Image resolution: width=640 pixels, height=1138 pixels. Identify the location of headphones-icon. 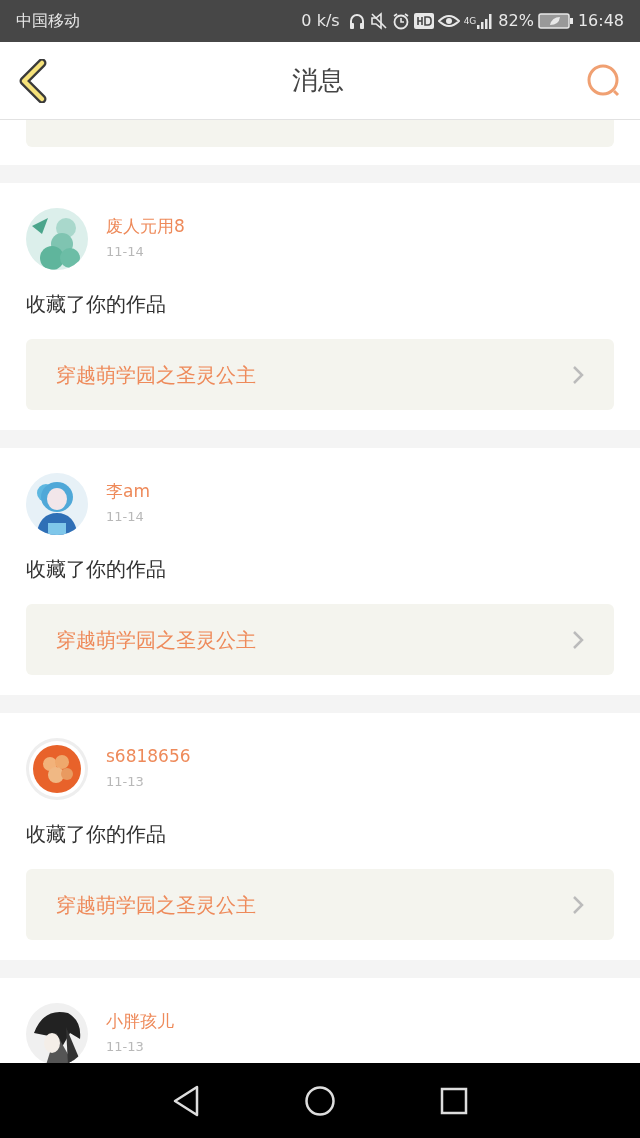
(356, 21).